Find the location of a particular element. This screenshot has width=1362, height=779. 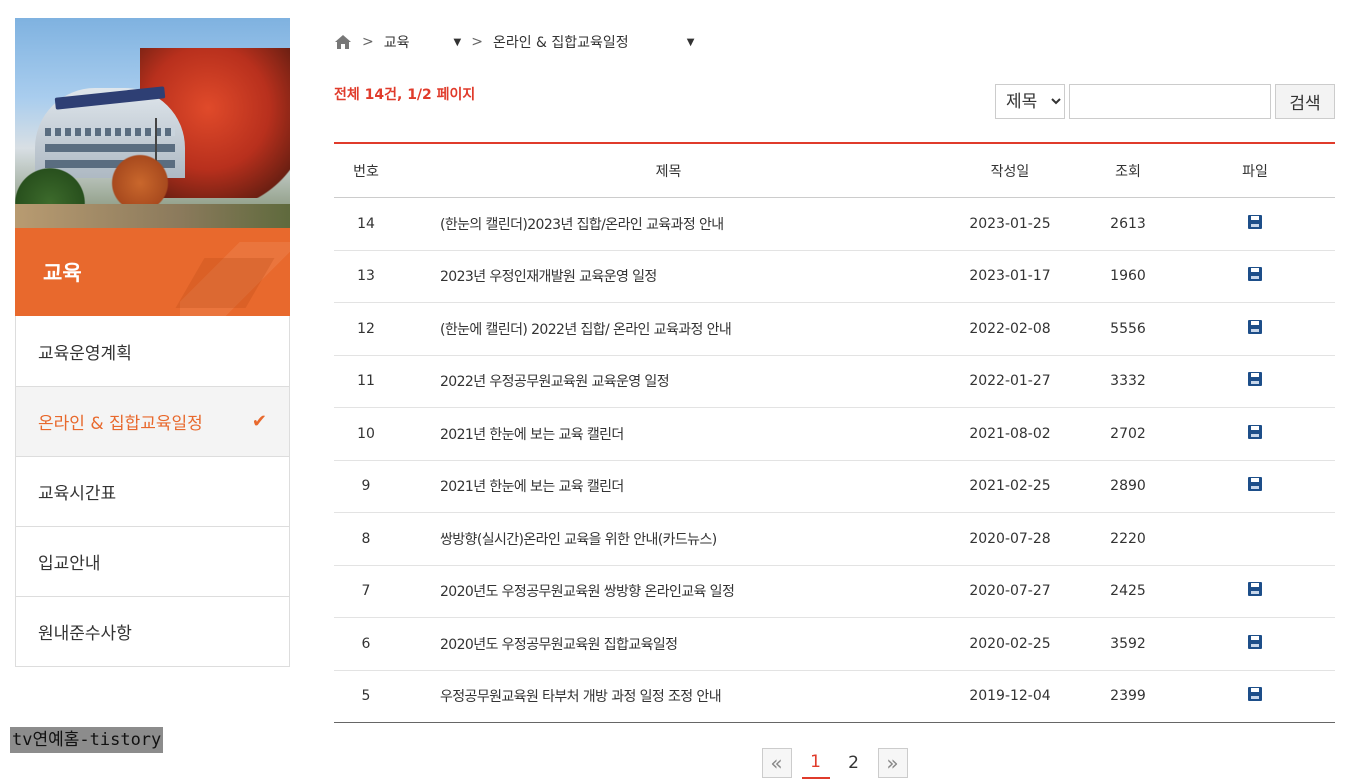

table-row: 6 2020년도 우정공무원교육원 집합교육일정 2020-02-25 3592 is located at coordinates (834, 644).